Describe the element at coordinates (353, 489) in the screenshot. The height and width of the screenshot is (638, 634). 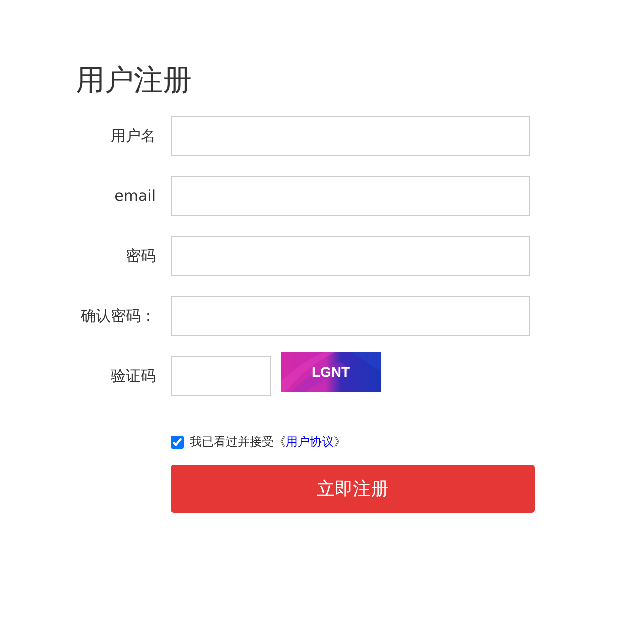
I see `register-button: 立即注册` at that location.